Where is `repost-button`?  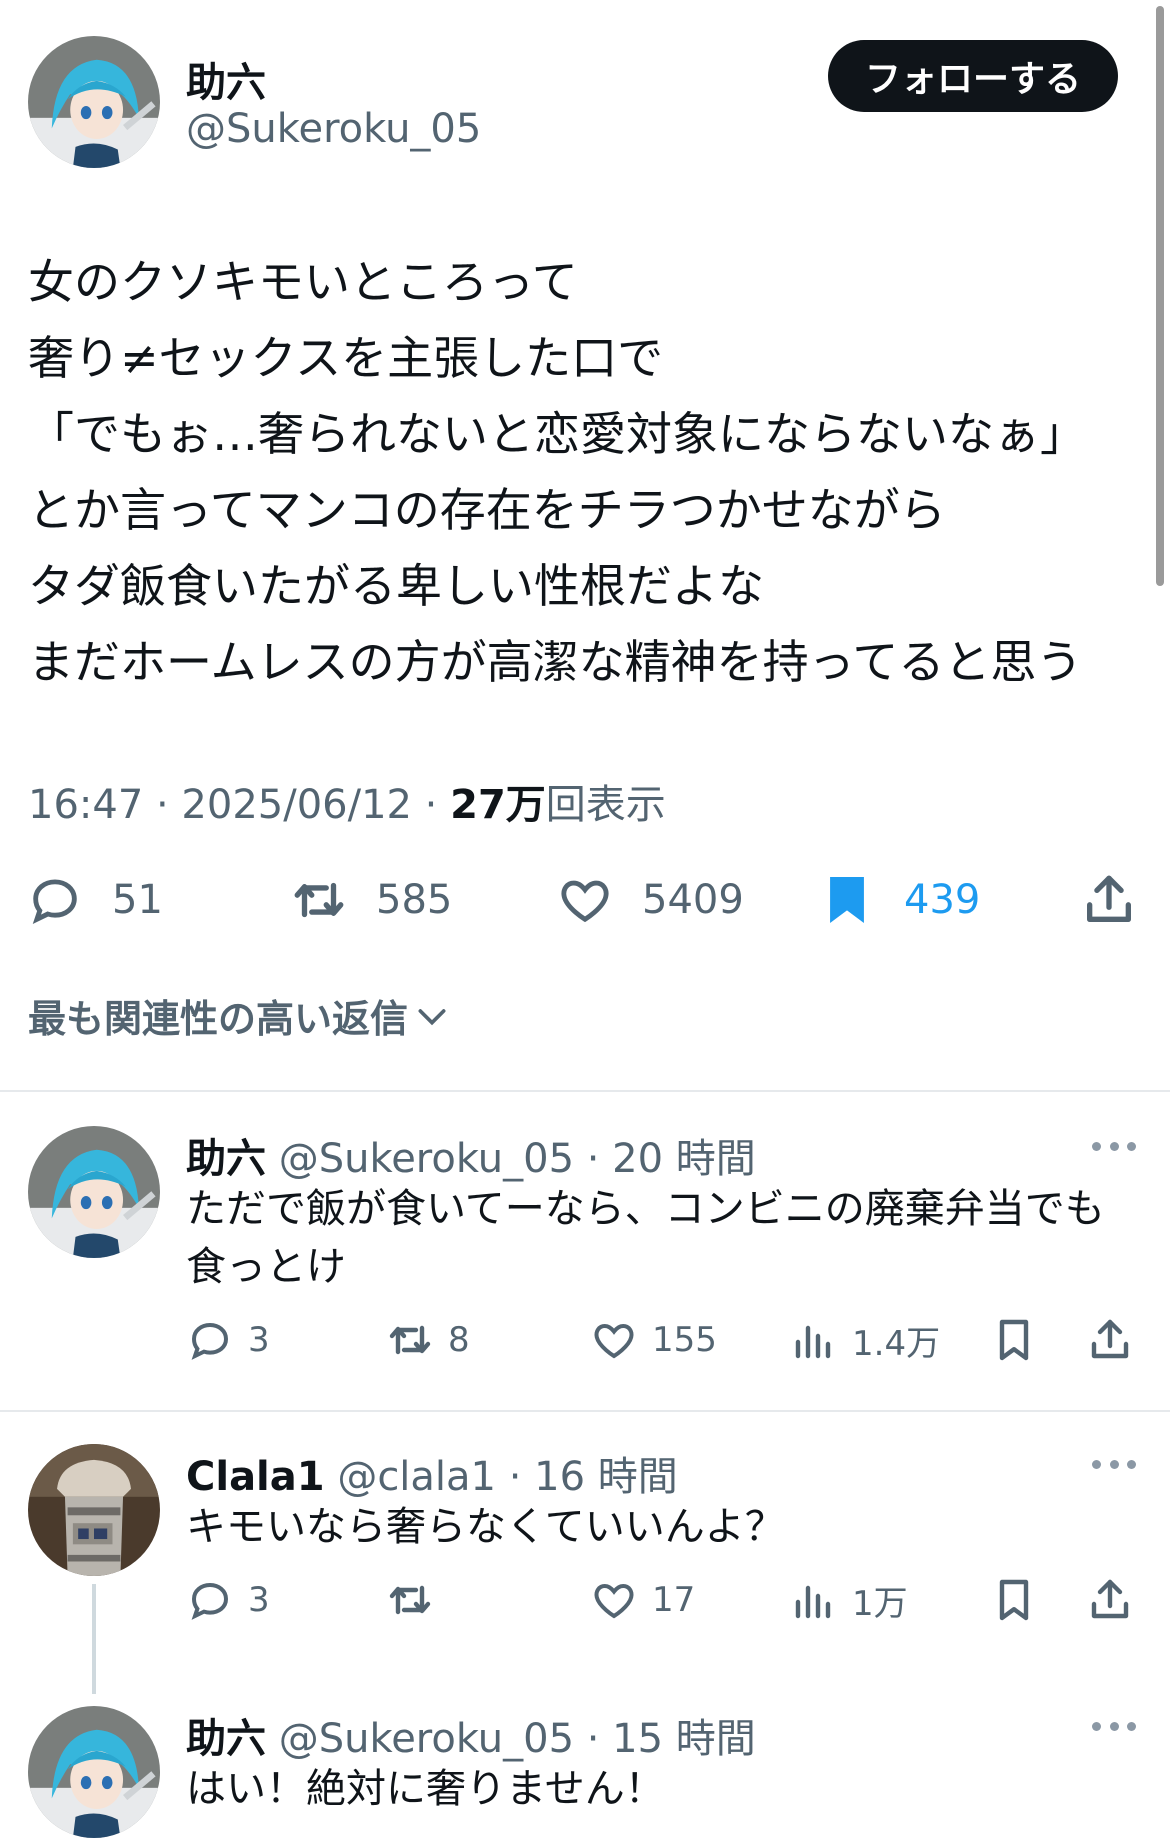 repost-button is located at coordinates (410, 1600).